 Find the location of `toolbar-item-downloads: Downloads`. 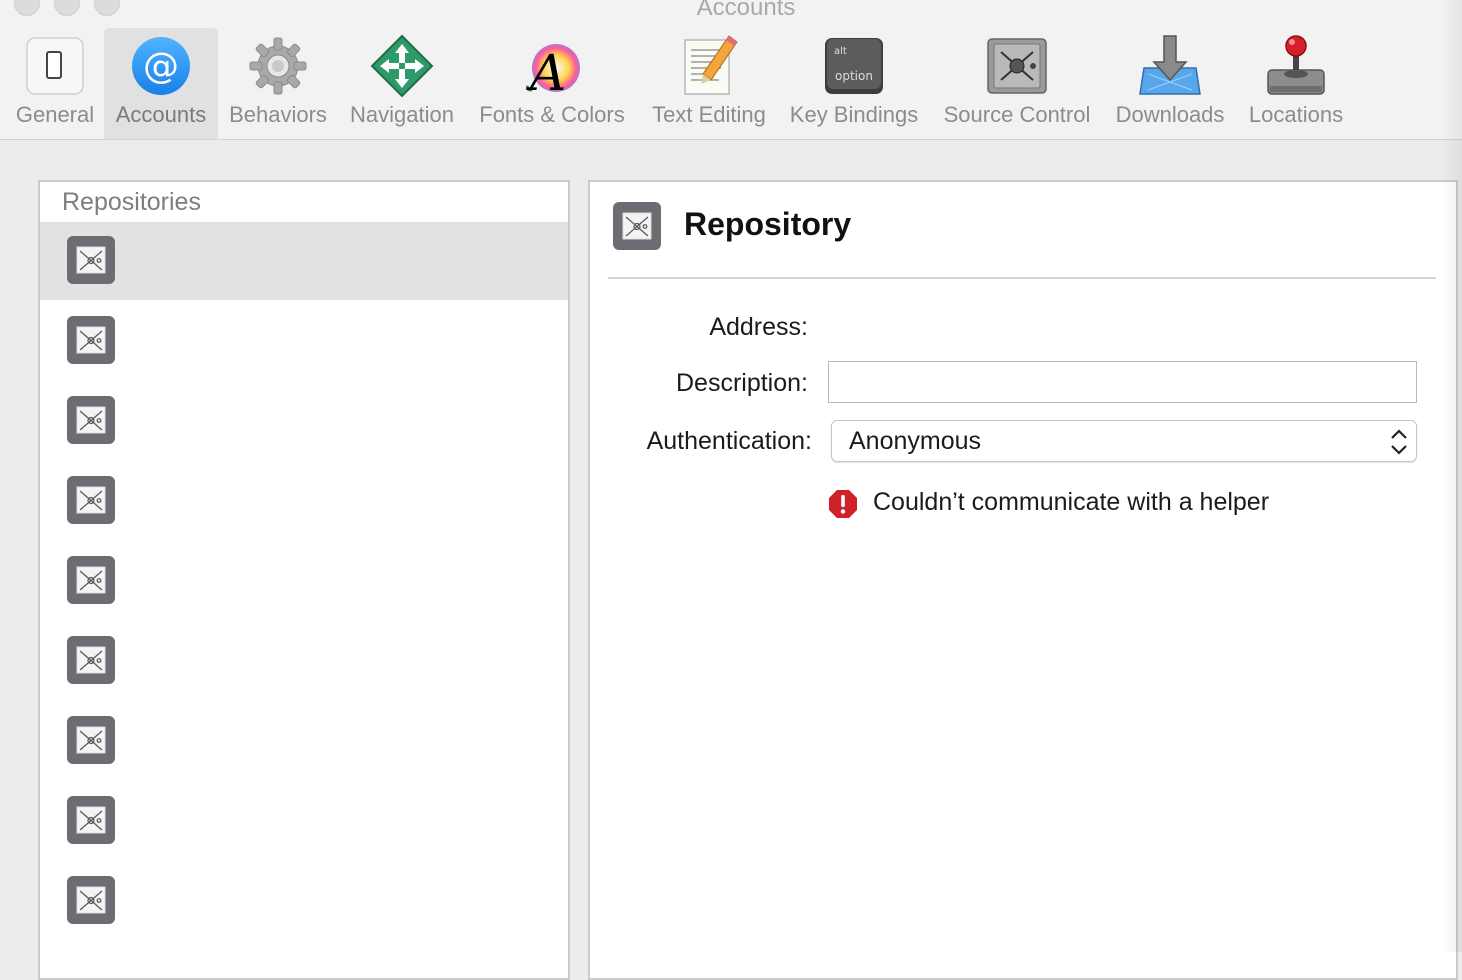

toolbar-item-downloads: Downloads is located at coordinates (1170, 83).